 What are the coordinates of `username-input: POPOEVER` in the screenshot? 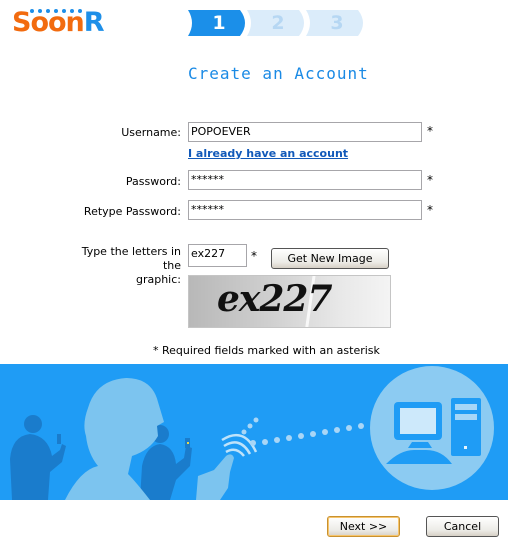 It's located at (305, 132).